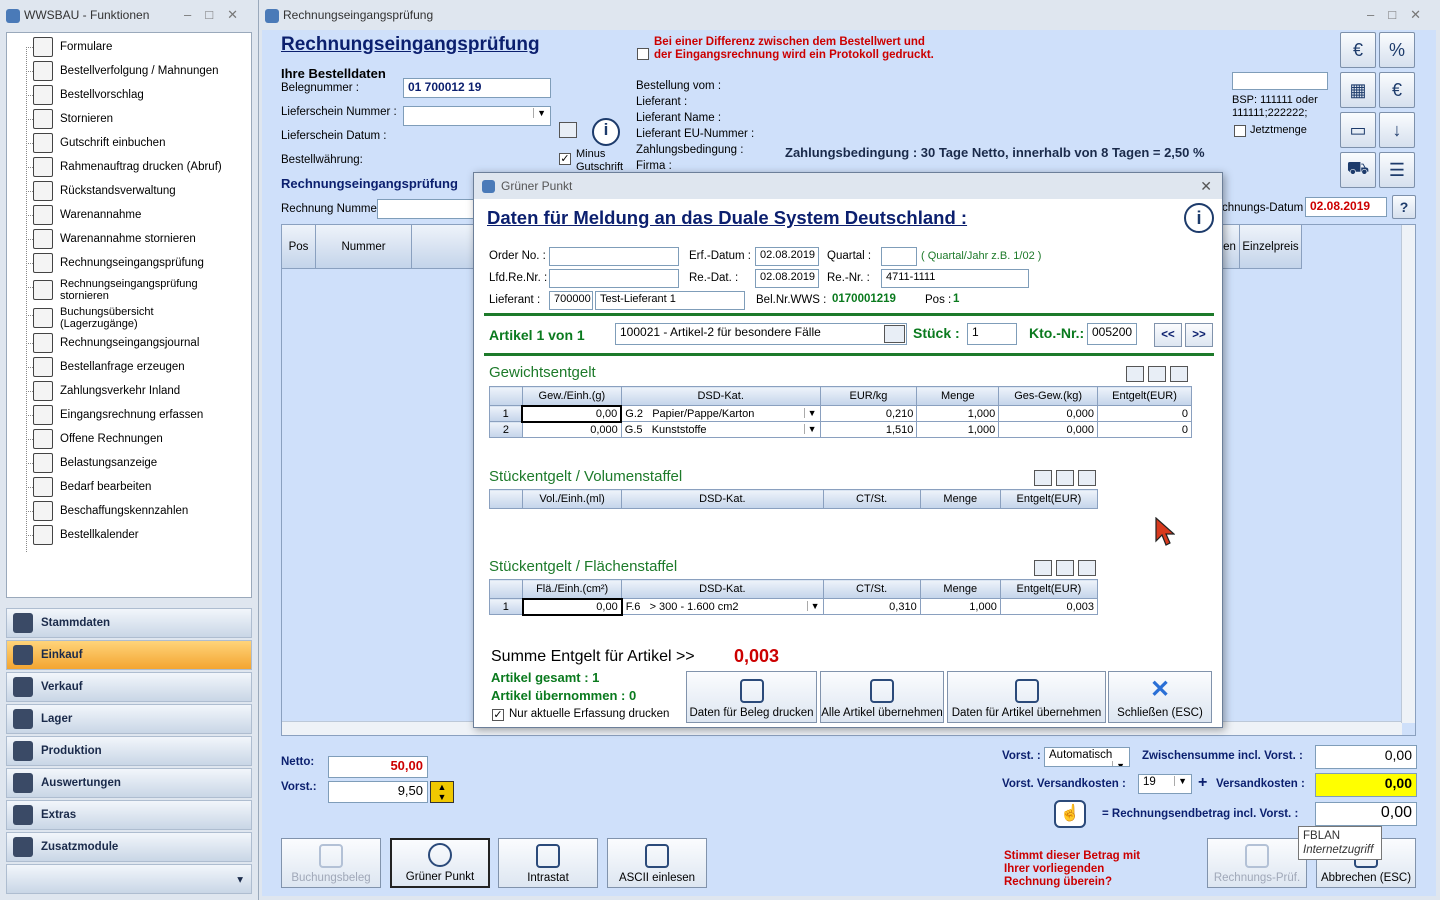 The image size is (1440, 900). Describe the element at coordinates (1397, 50) in the screenshot. I see `percent-tag-icon: %` at that location.